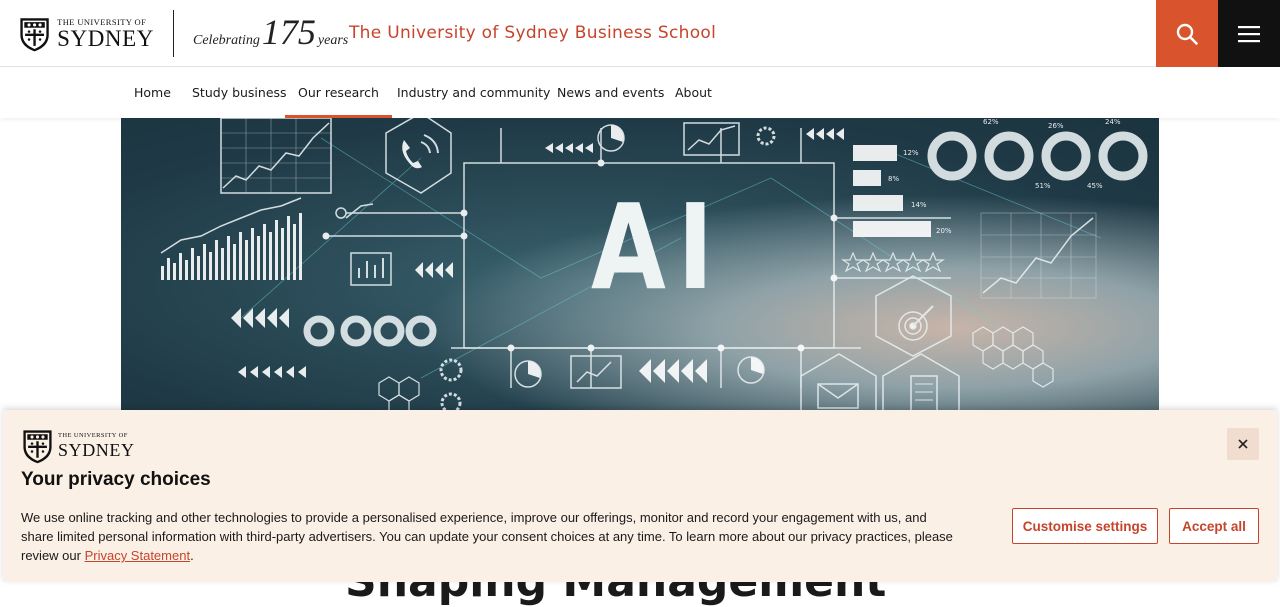 The height and width of the screenshot is (607, 1280). I want to click on celebrating-175-badge: Celebrating 175 years, so click(270, 32).